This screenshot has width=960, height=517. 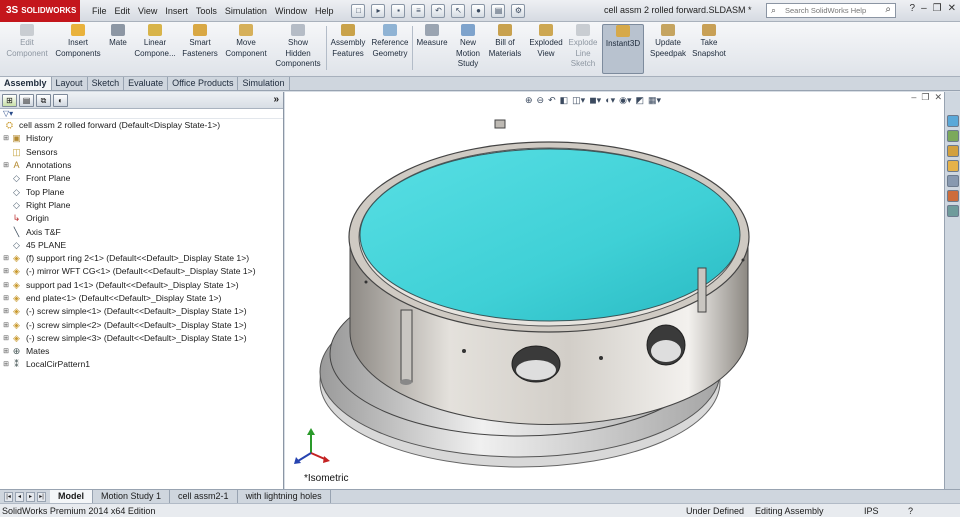 What do you see at coordinates (953, 211) in the screenshot?
I see `custom-properties-icon` at bounding box center [953, 211].